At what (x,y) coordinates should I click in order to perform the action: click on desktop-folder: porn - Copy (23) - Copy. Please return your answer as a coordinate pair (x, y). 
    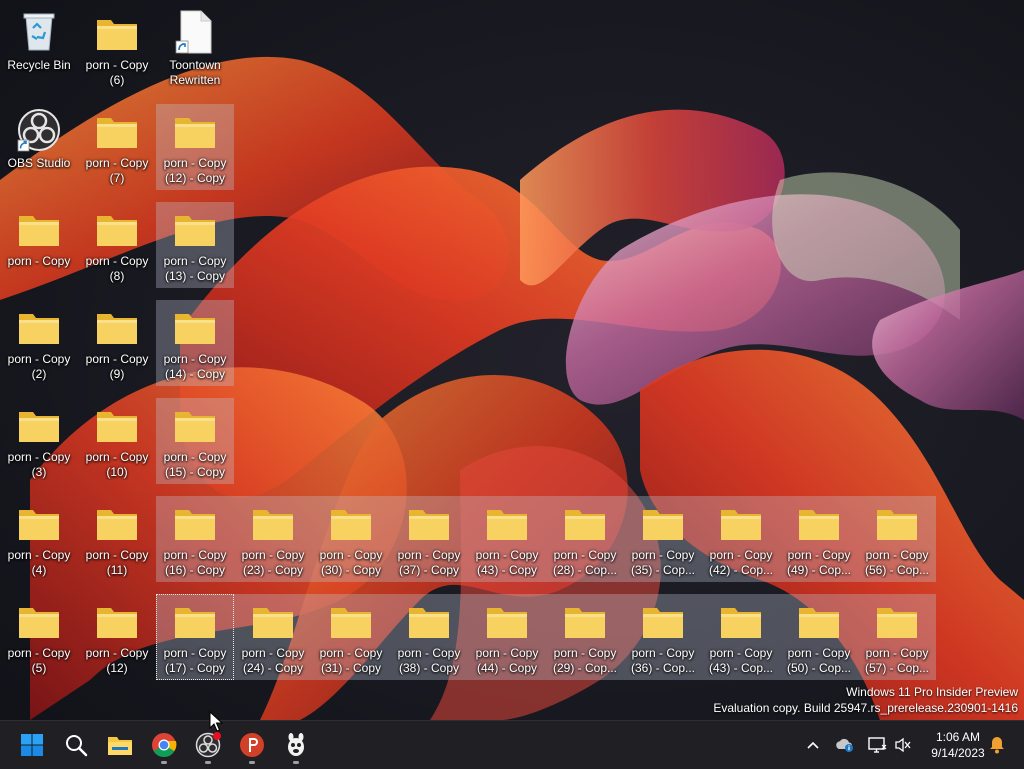
    Looking at the image, I should click on (273, 539).